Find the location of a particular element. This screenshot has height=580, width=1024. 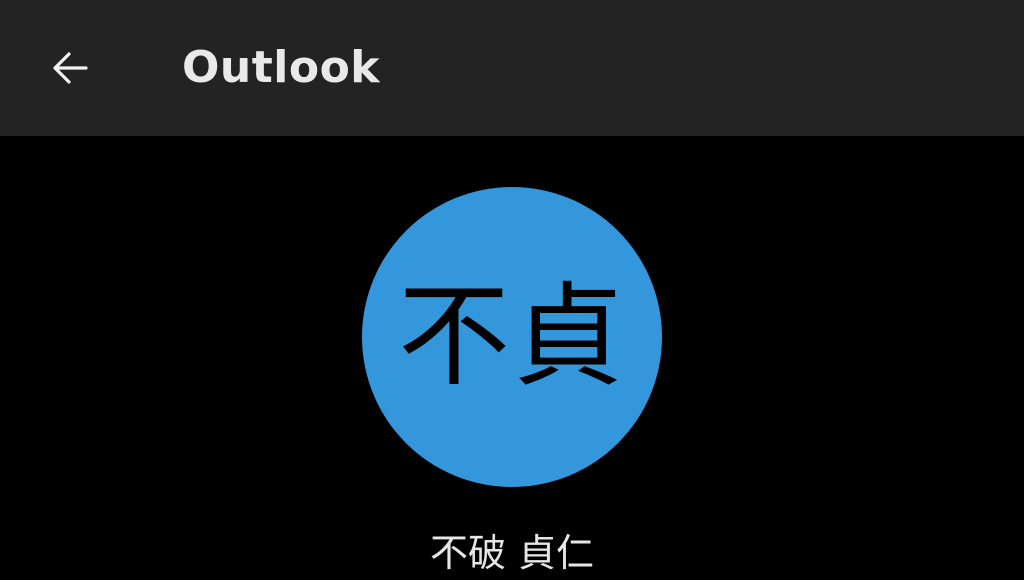

avatar-initials: 不貞 is located at coordinates (512, 337).